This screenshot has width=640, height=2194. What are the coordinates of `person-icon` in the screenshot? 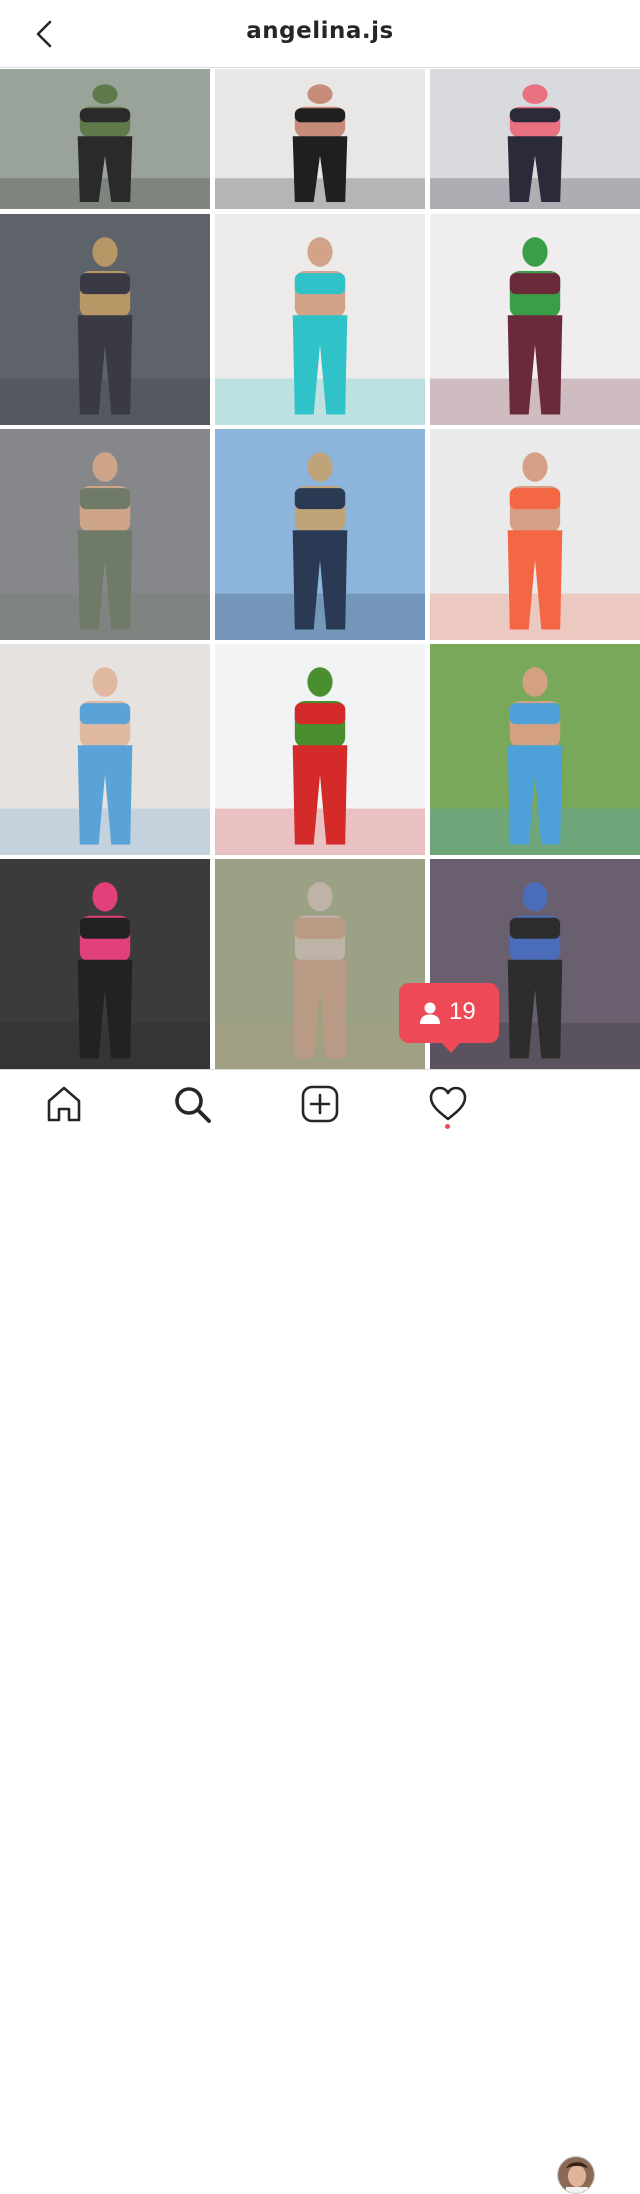 It's located at (430, 1013).